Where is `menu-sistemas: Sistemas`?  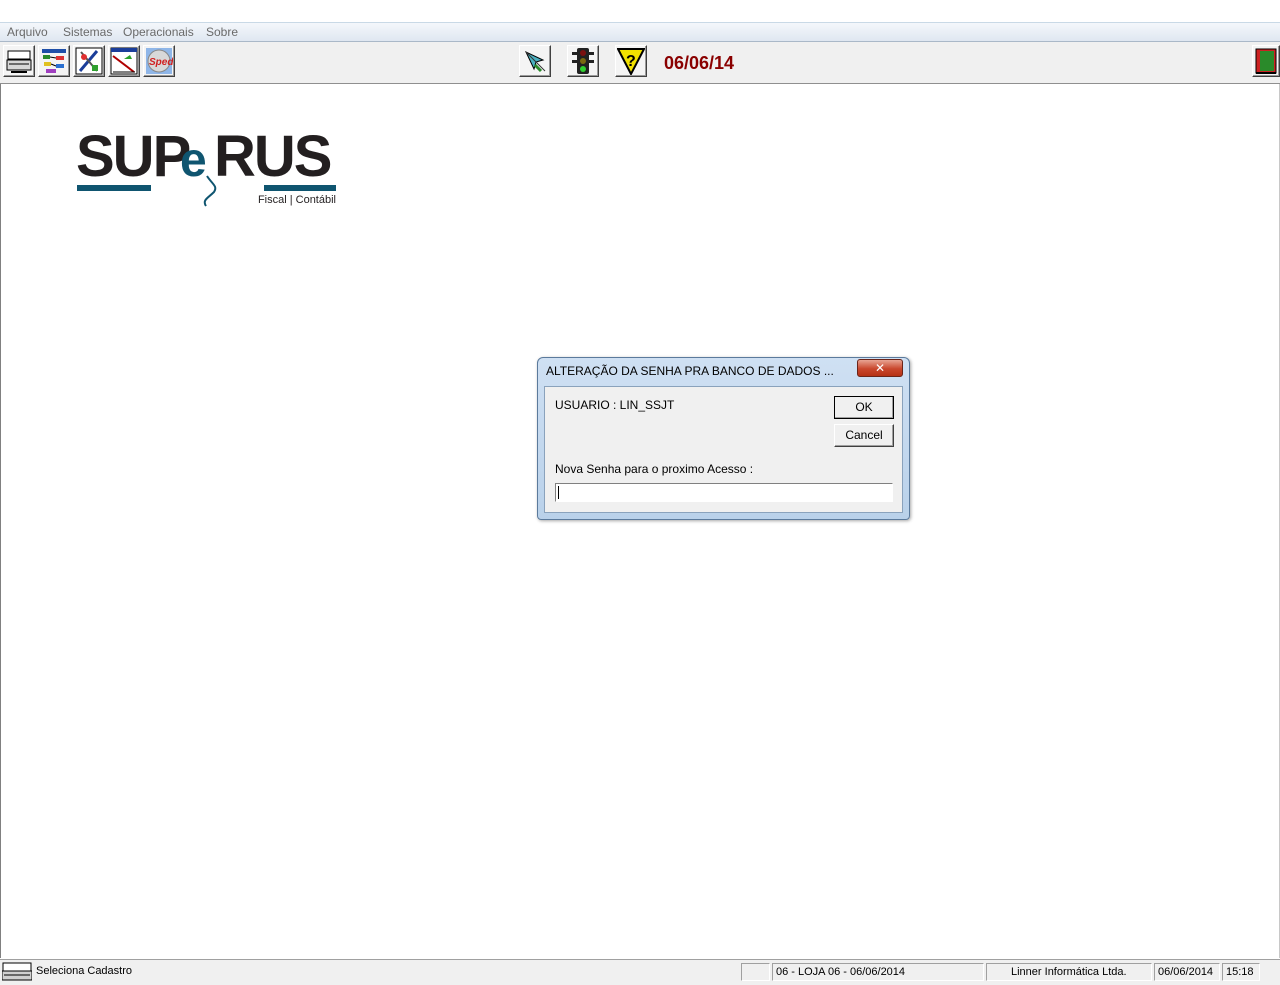 menu-sistemas: Sistemas is located at coordinates (87, 32).